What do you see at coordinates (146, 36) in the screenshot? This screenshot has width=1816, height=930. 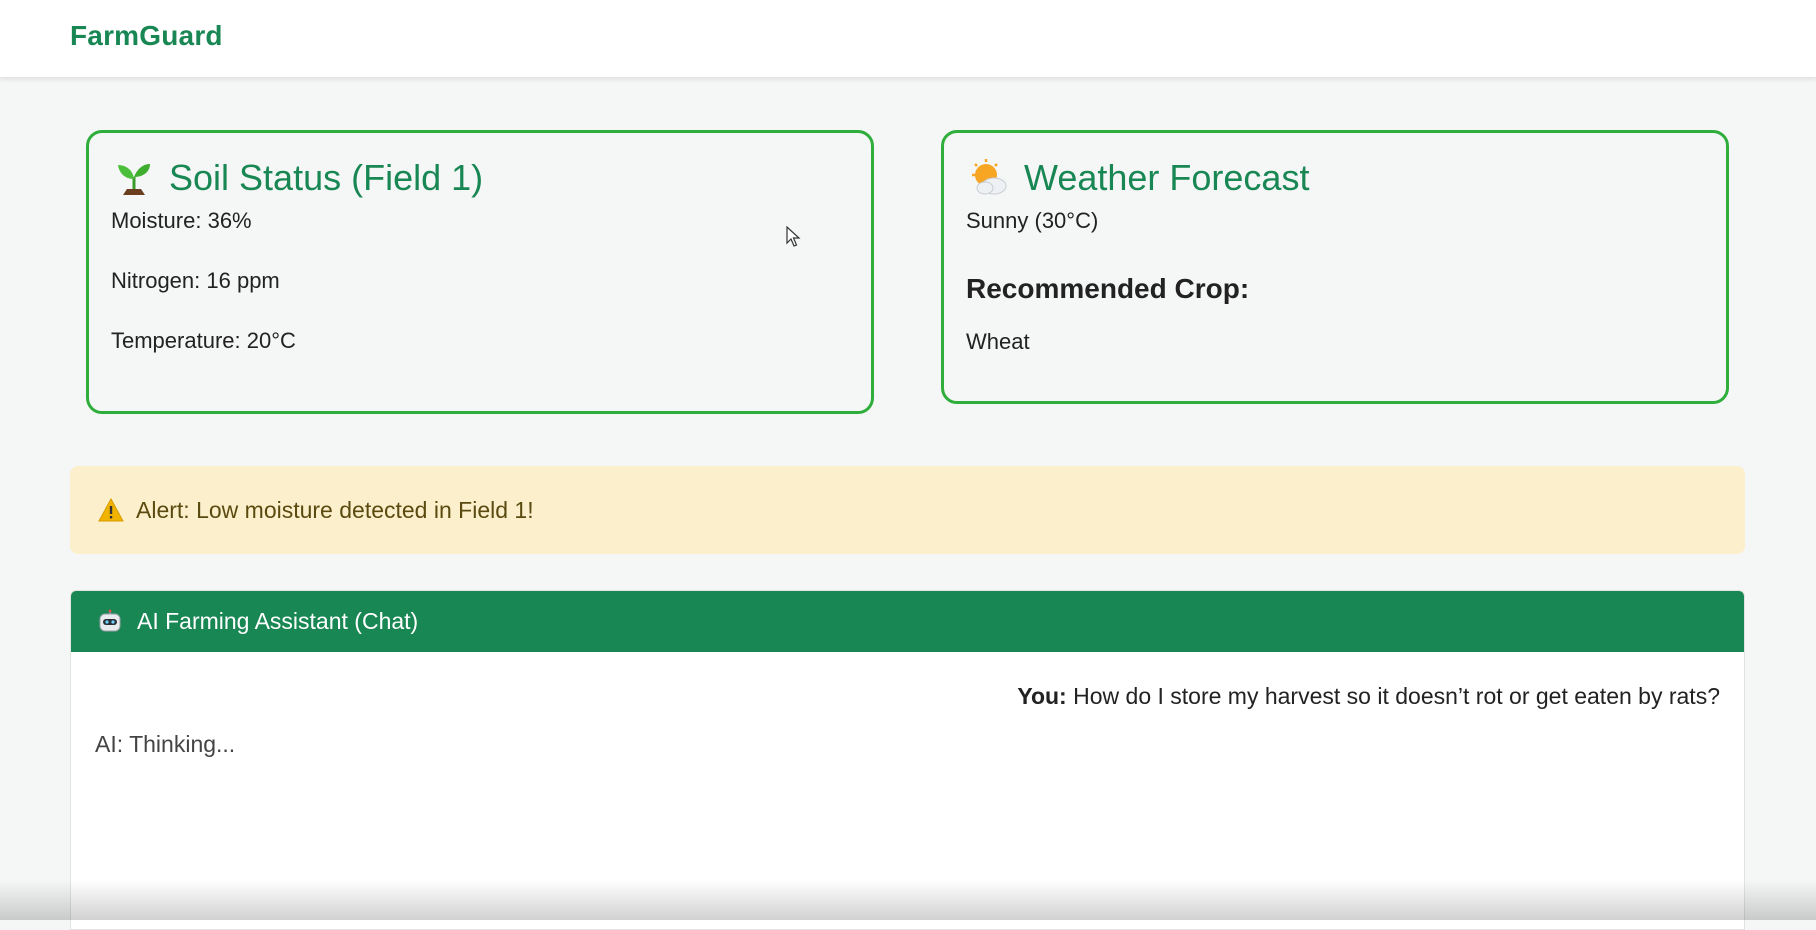 I see `brand-logo: FarmGuard` at bounding box center [146, 36].